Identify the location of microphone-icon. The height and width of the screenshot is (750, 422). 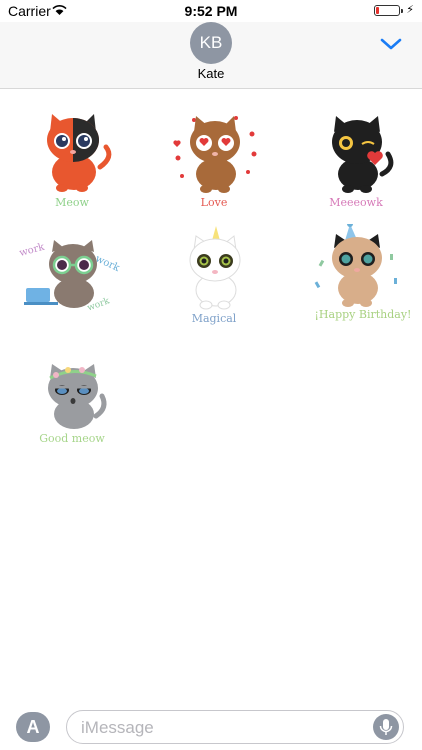
(386, 727).